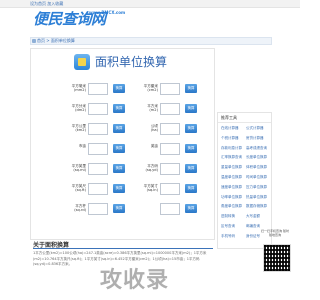 Image resolution: width=320 pixels, height=300 pixels. What do you see at coordinates (150, 4) in the screenshot?
I see `top-bar: 设为首页 加入收藏` at bounding box center [150, 4].